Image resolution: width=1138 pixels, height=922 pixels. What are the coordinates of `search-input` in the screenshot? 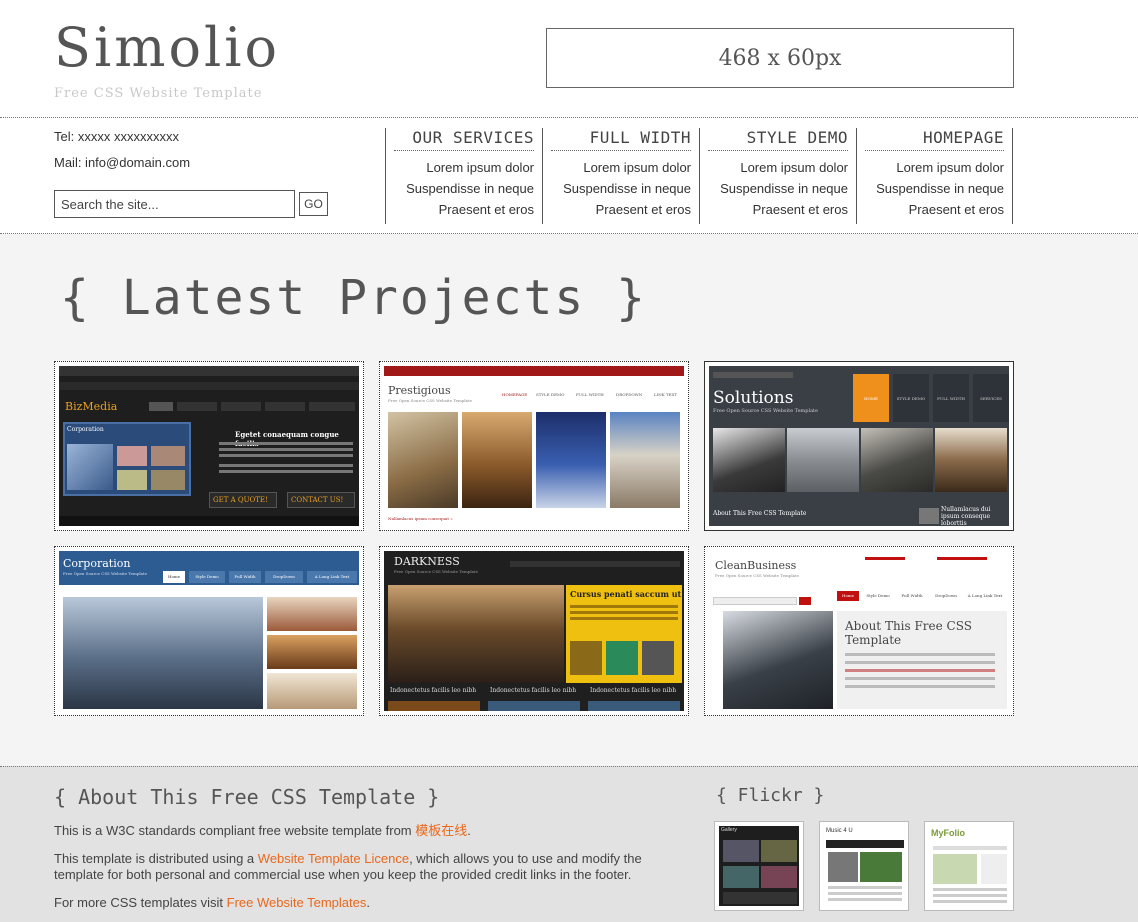 It's located at (174, 204).